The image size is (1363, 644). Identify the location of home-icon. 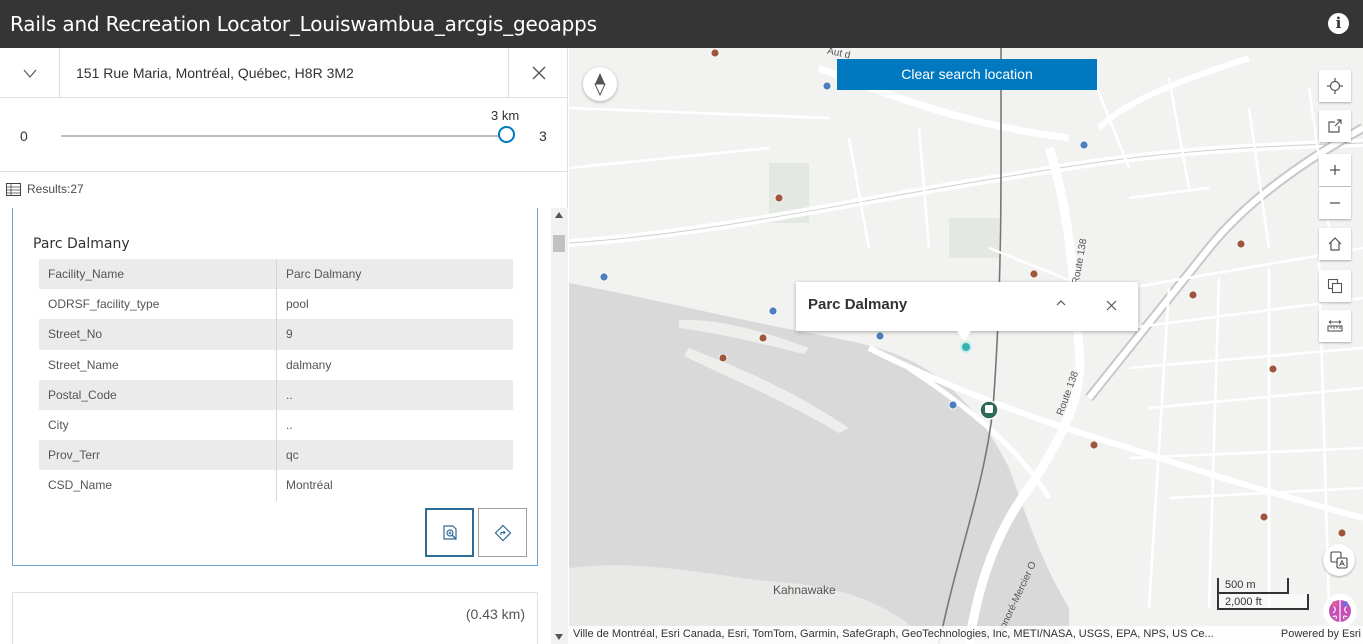
(1335, 244).